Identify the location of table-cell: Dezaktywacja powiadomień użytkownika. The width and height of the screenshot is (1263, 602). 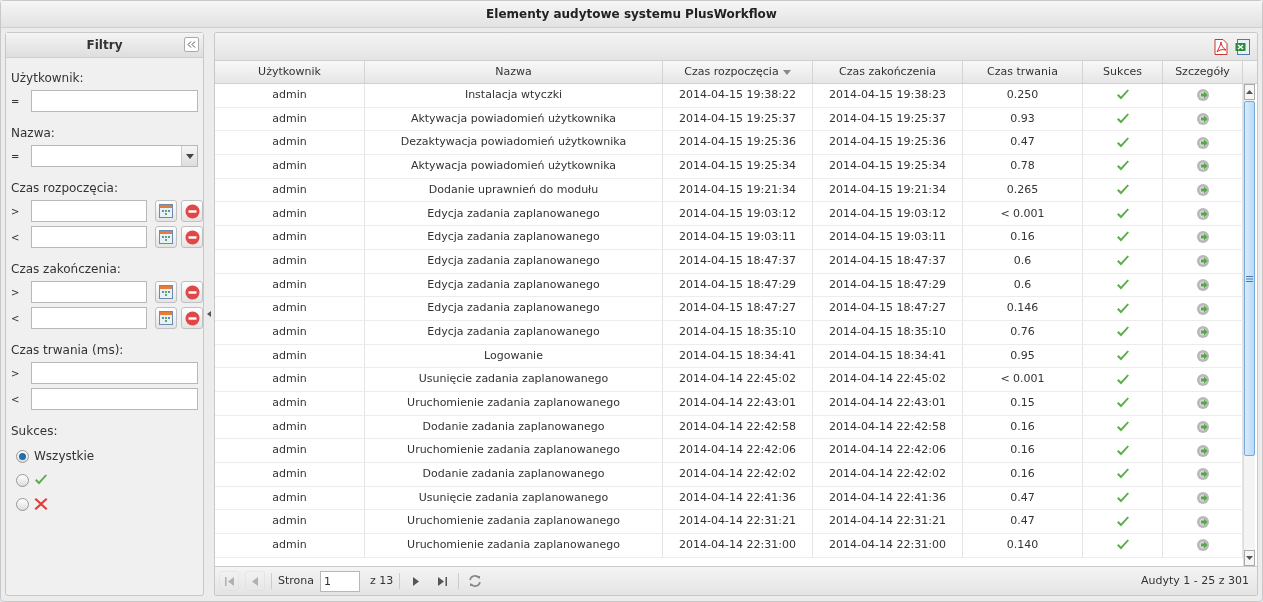
(514, 143).